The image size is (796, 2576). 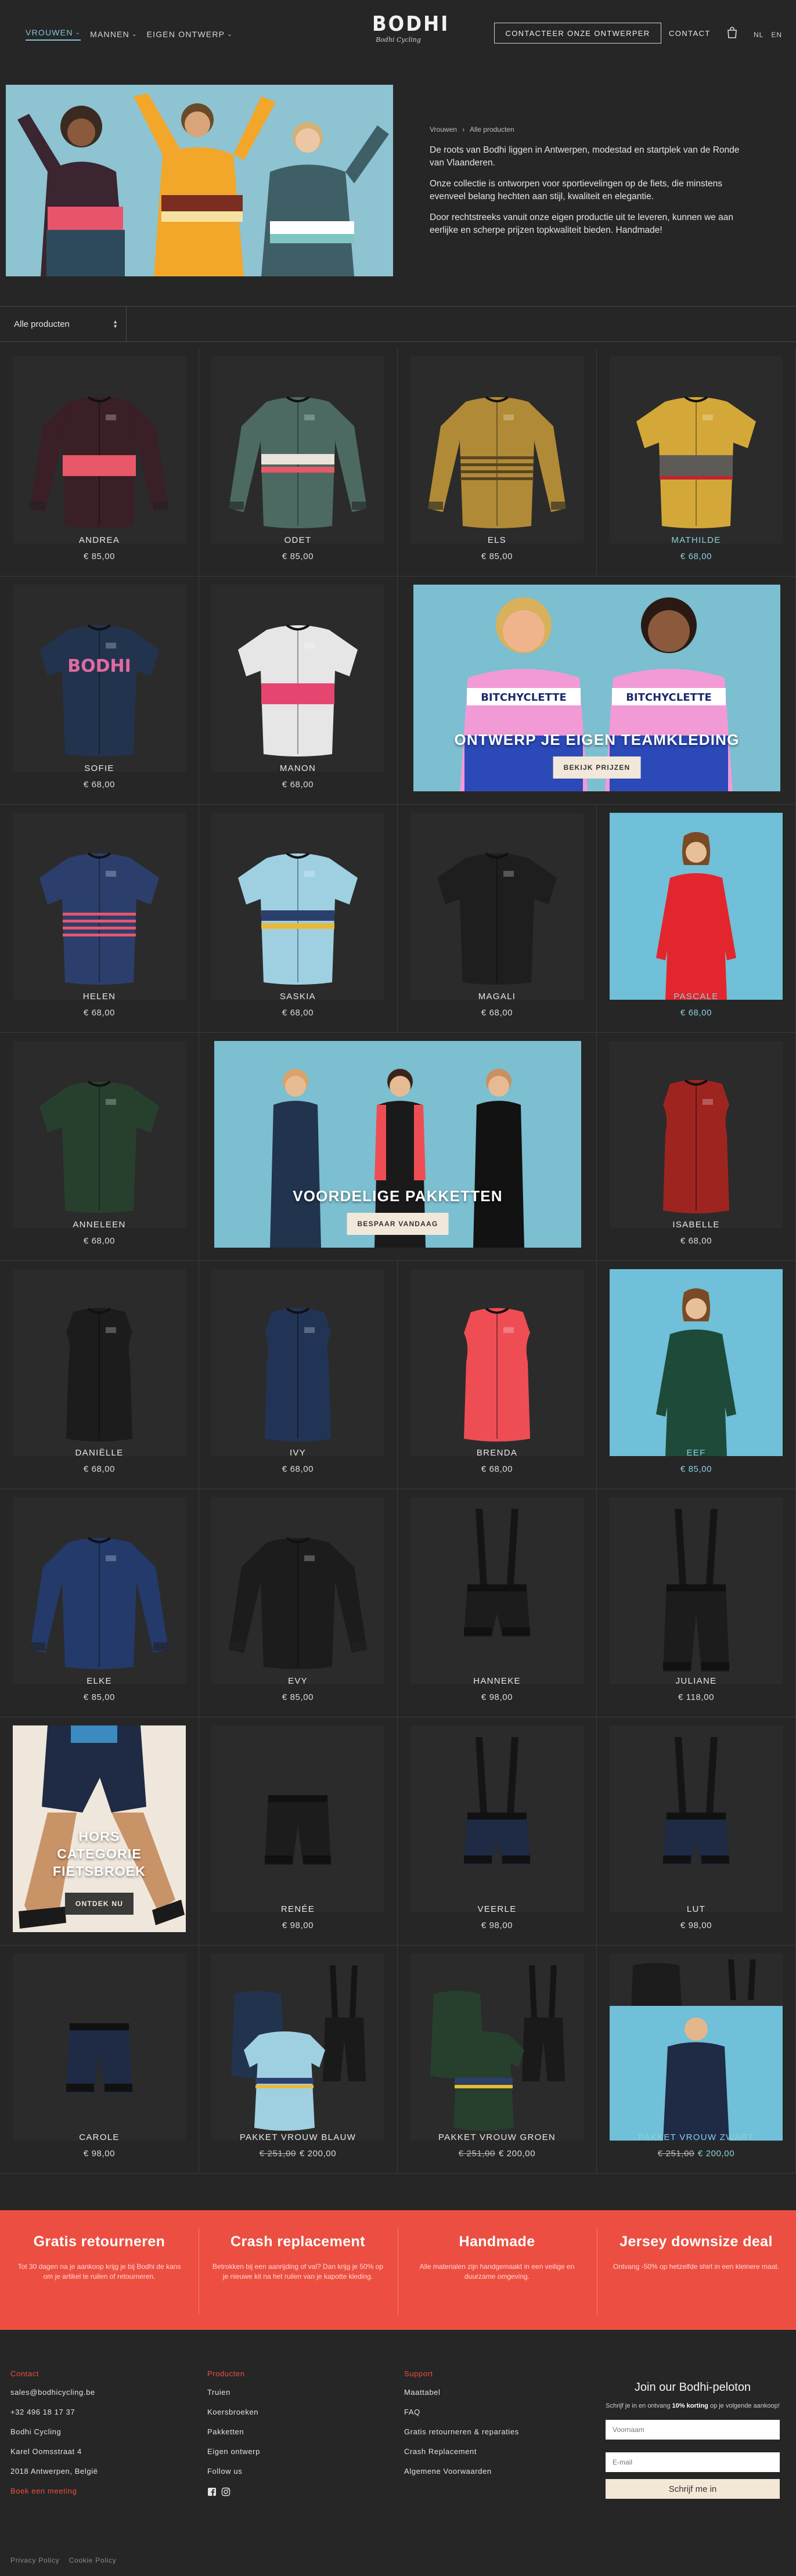 What do you see at coordinates (93, 2560) in the screenshot?
I see `cookie-policy-link: Cookie Policy` at bounding box center [93, 2560].